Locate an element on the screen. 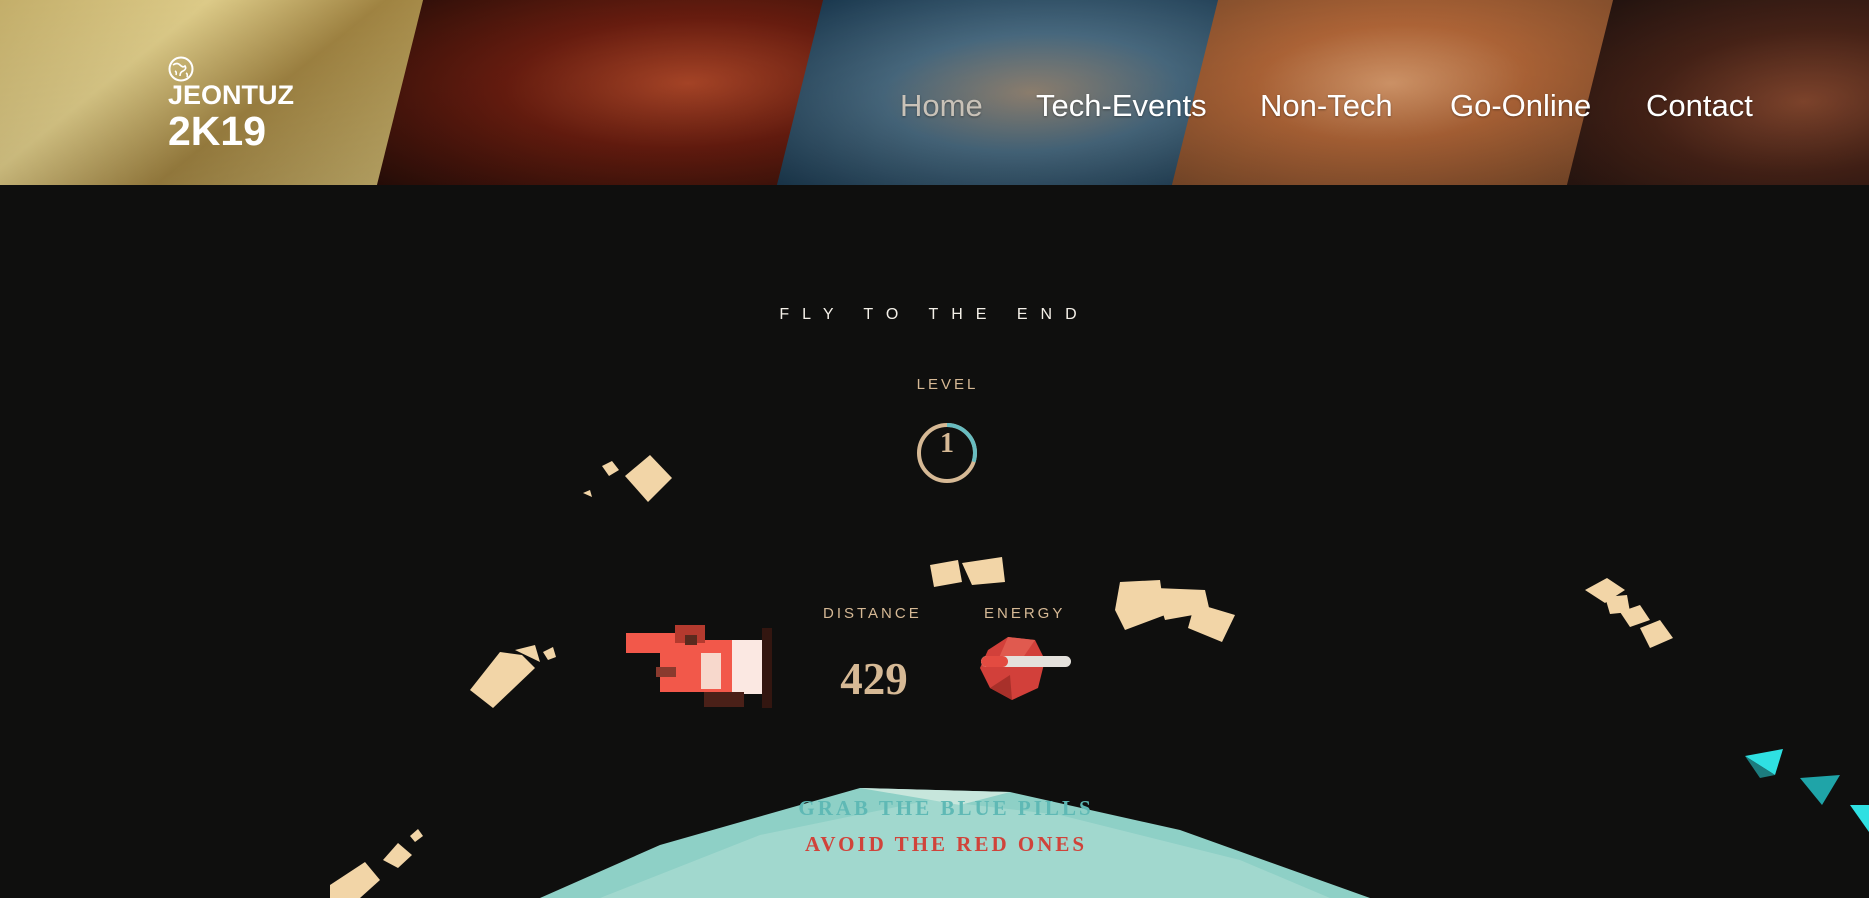  energy-label: ENERGY is located at coordinates (1025, 613).